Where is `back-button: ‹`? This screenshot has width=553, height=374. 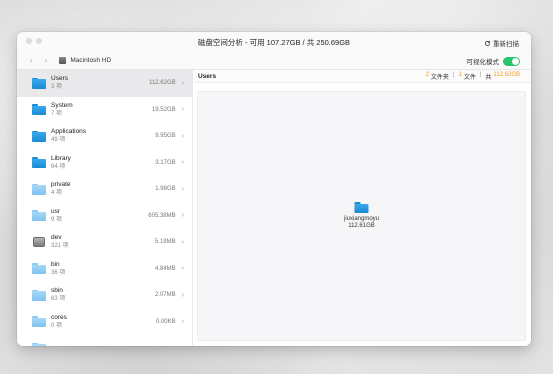 back-button: ‹ is located at coordinates (31, 60).